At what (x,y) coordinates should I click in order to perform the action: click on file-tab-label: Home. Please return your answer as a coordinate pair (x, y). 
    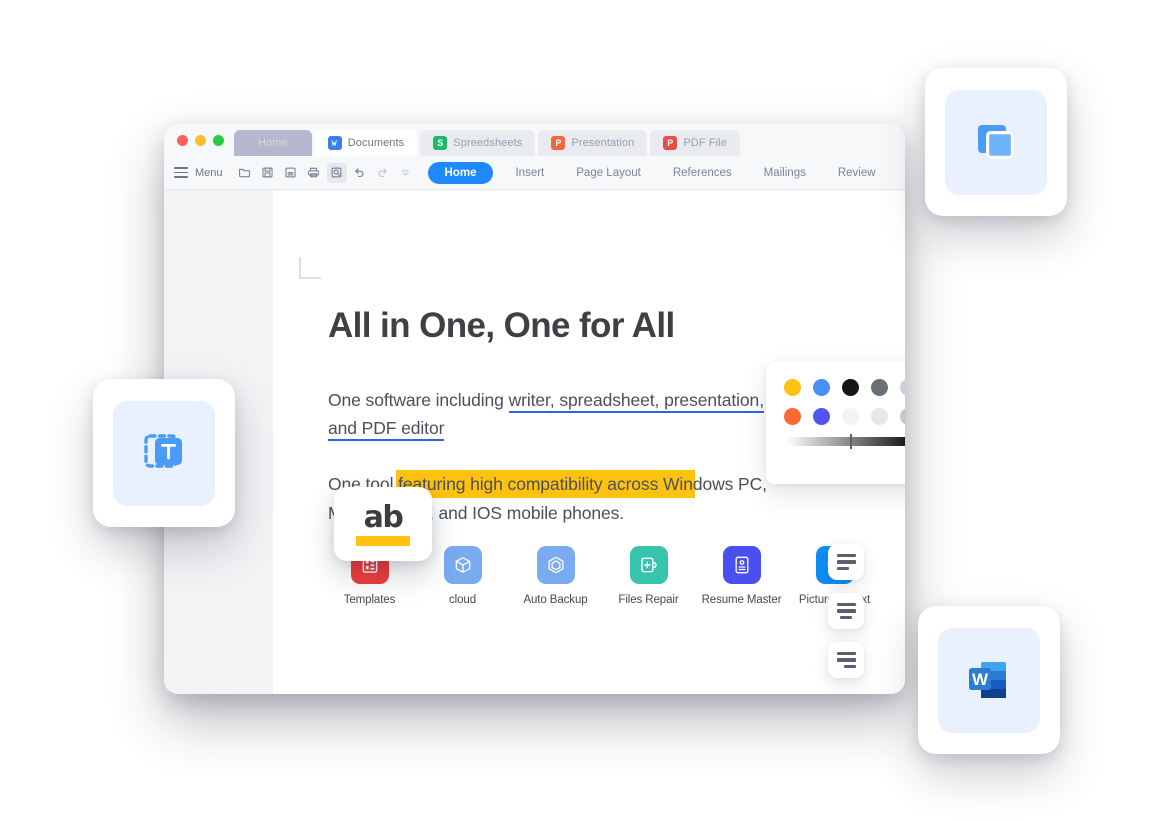
    Looking at the image, I should click on (273, 143).